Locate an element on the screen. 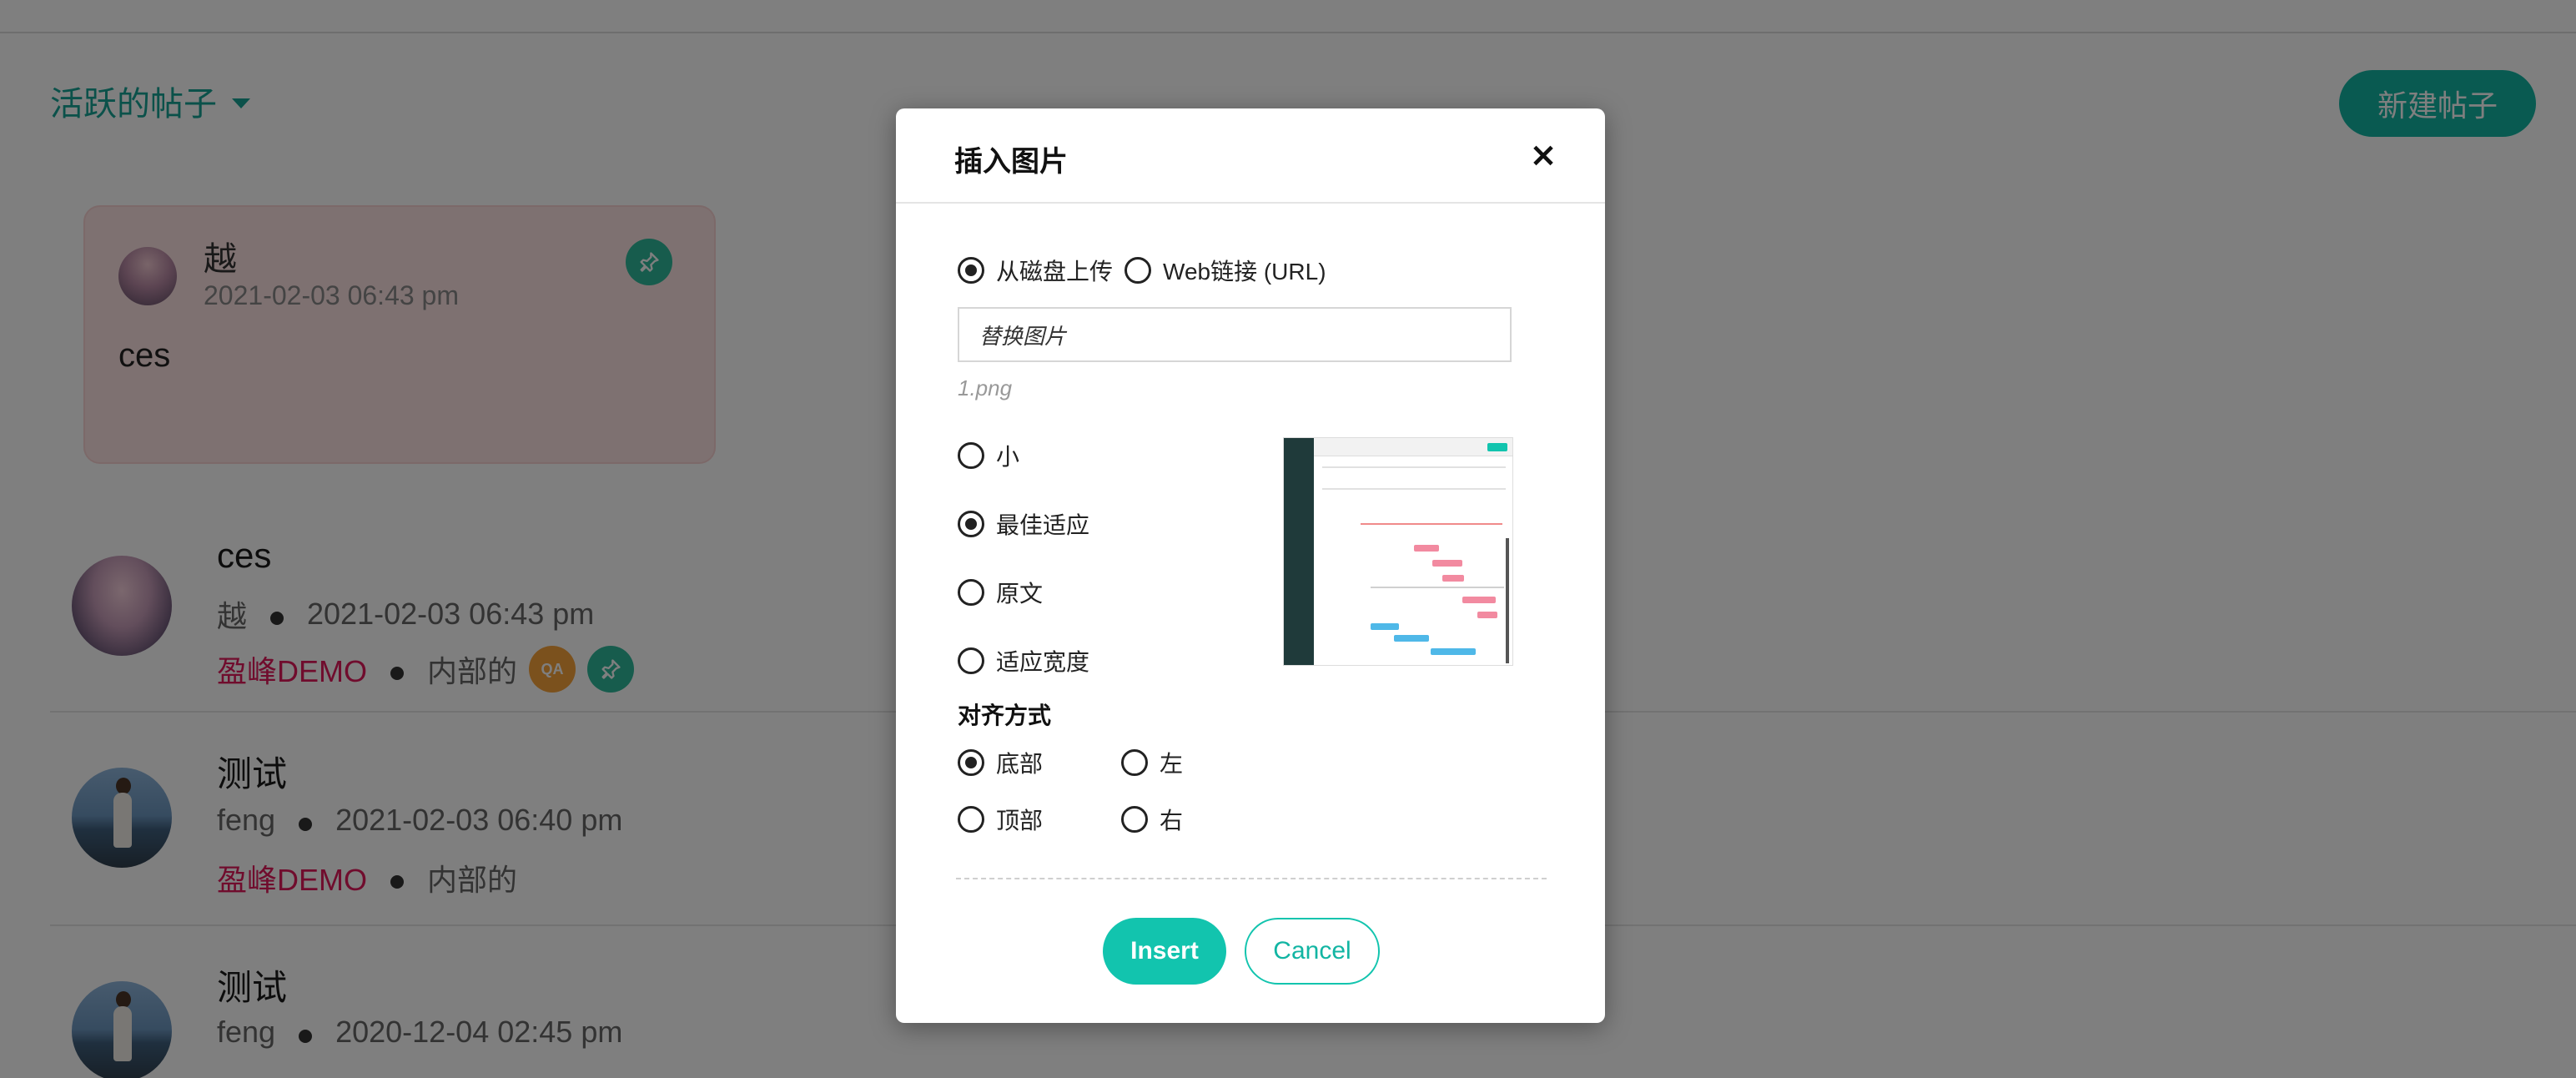 Image resolution: width=2576 pixels, height=1078 pixels. dialog-title: 插入图片 is located at coordinates (1011, 162).